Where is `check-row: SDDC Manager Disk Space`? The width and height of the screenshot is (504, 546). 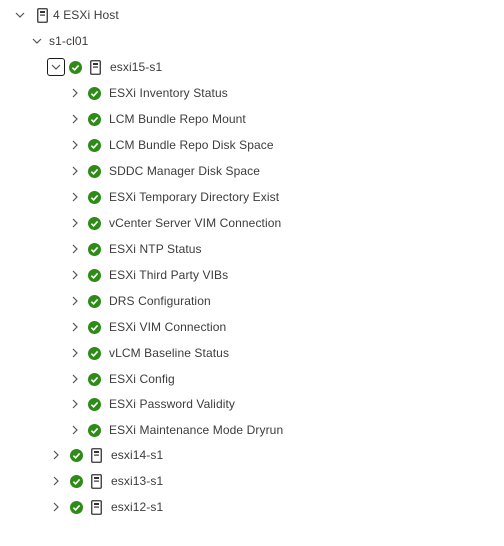 check-row: SDDC Manager Disk Space is located at coordinates (130, 171).